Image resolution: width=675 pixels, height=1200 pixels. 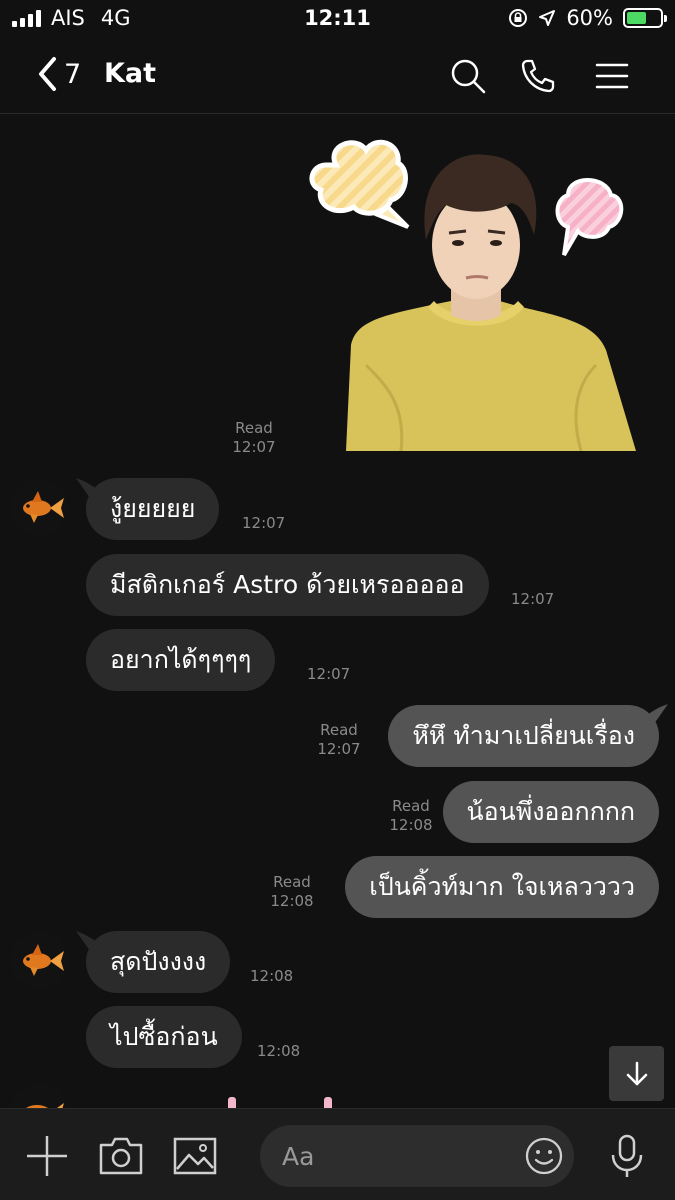 What do you see at coordinates (502, 887) in the screenshot?
I see `message-bubble-outgoing: เป็นคิ้วท์มาก ใจเหลวววว` at bounding box center [502, 887].